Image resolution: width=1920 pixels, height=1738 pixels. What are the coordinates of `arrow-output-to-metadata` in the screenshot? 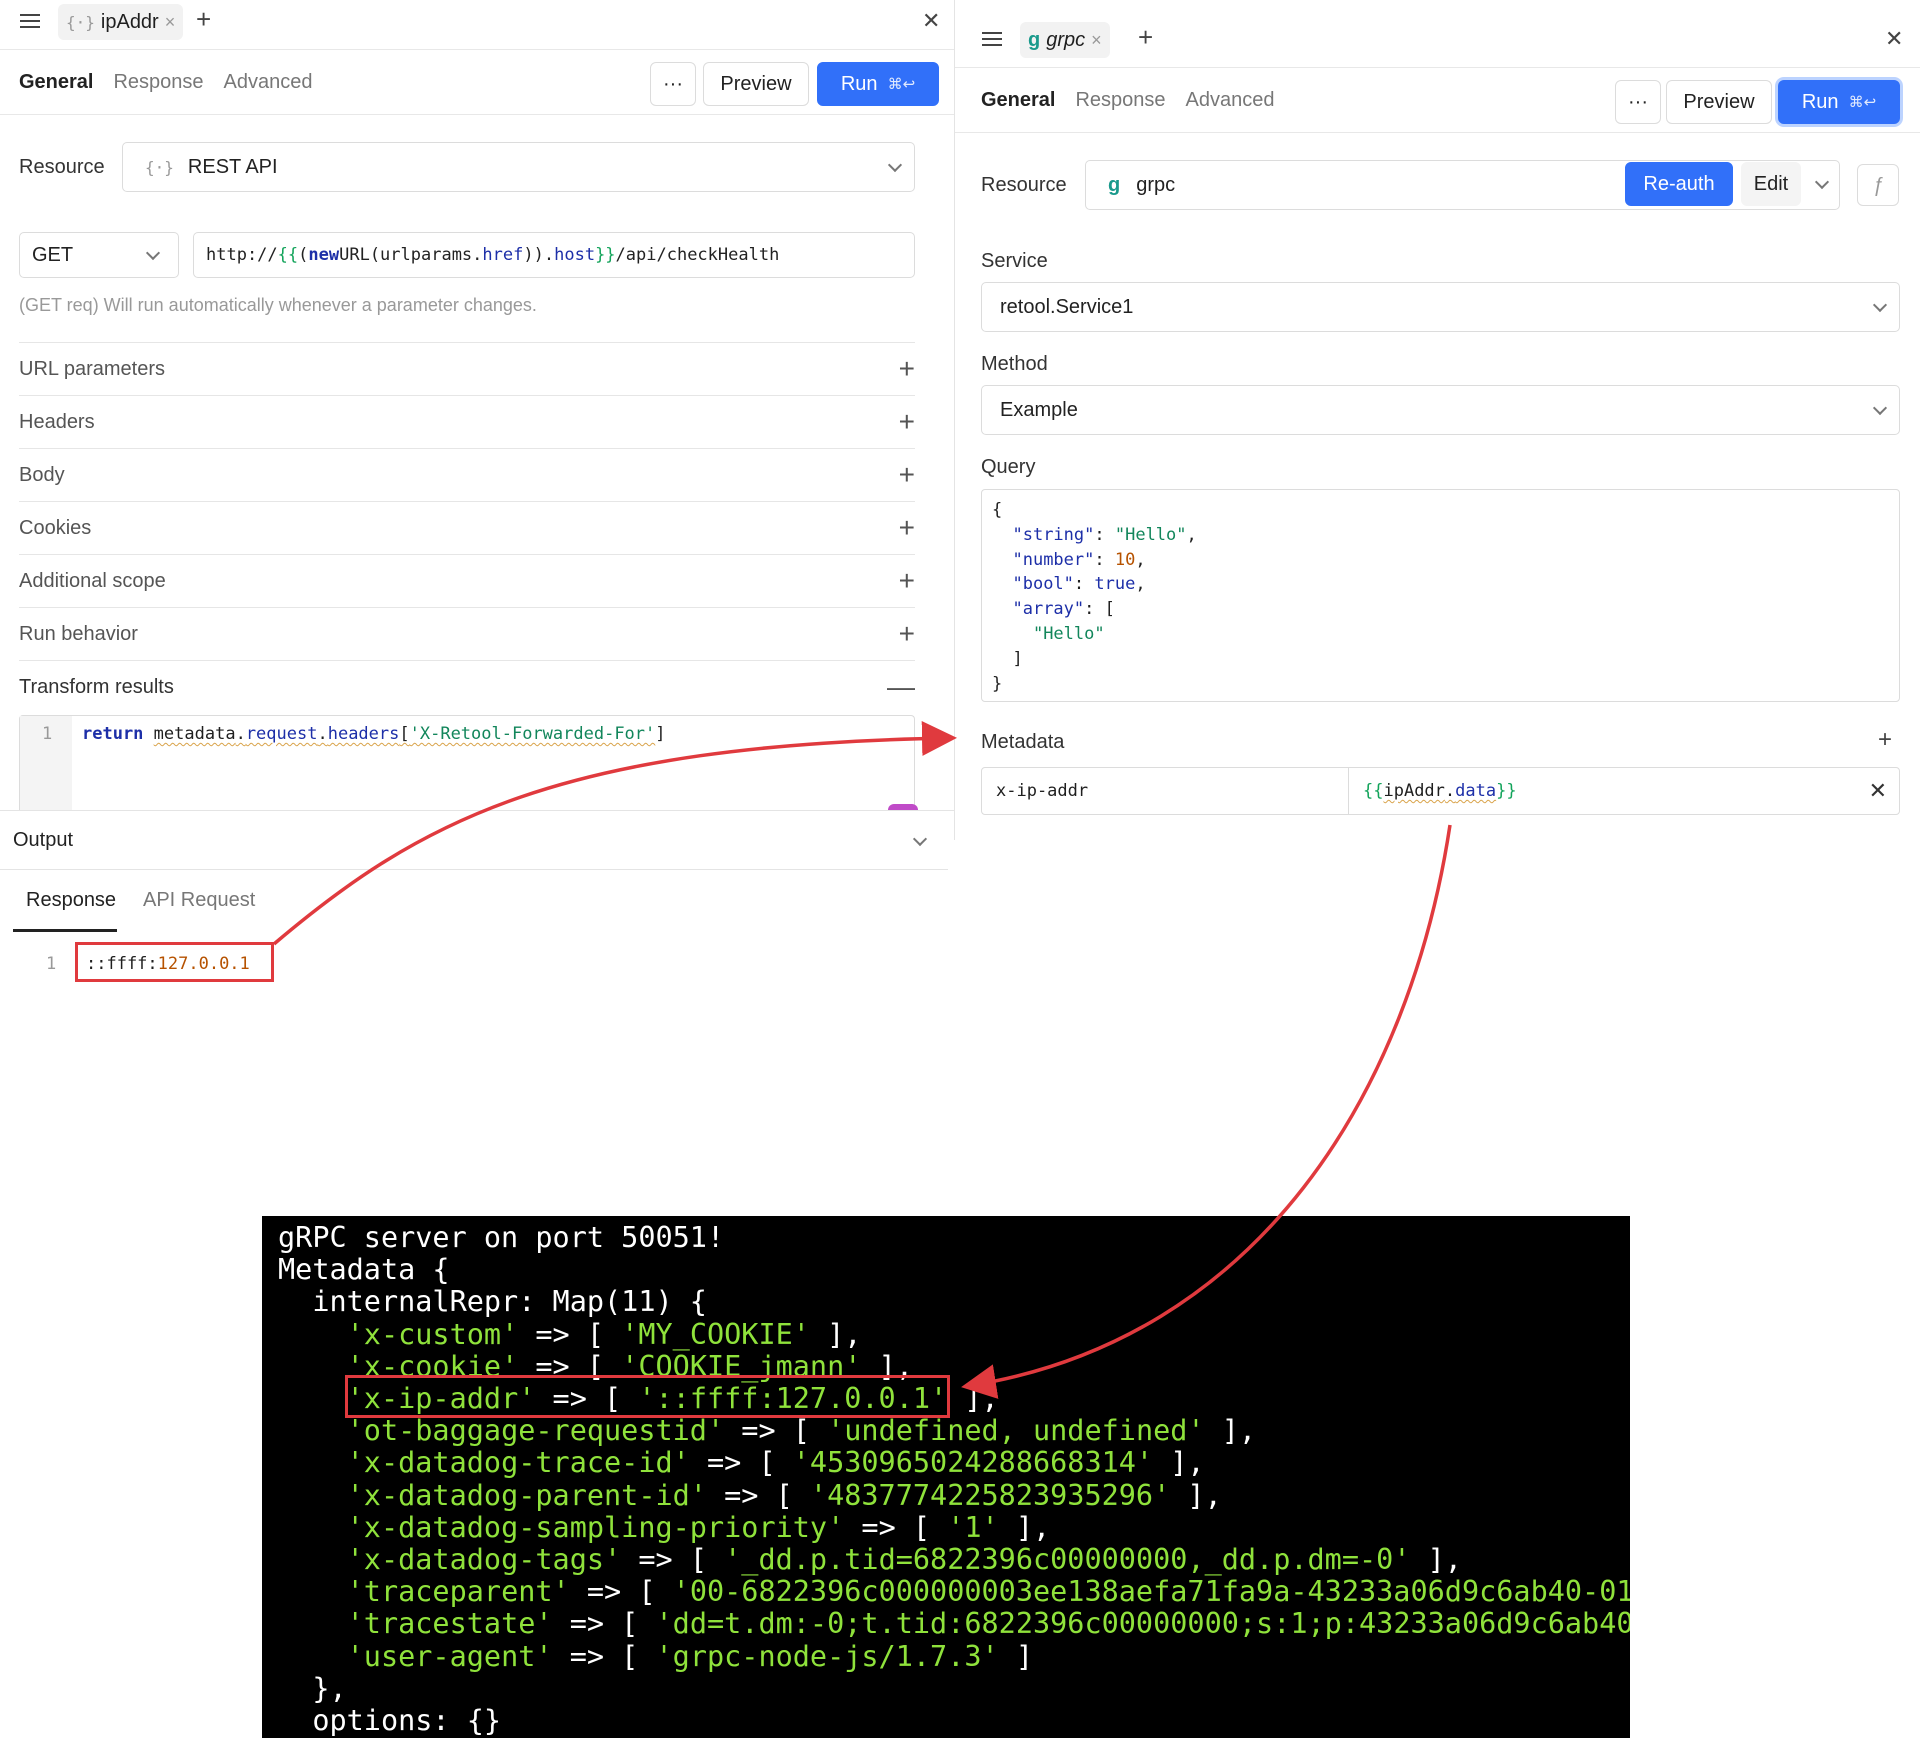 It's located at (614, 833).